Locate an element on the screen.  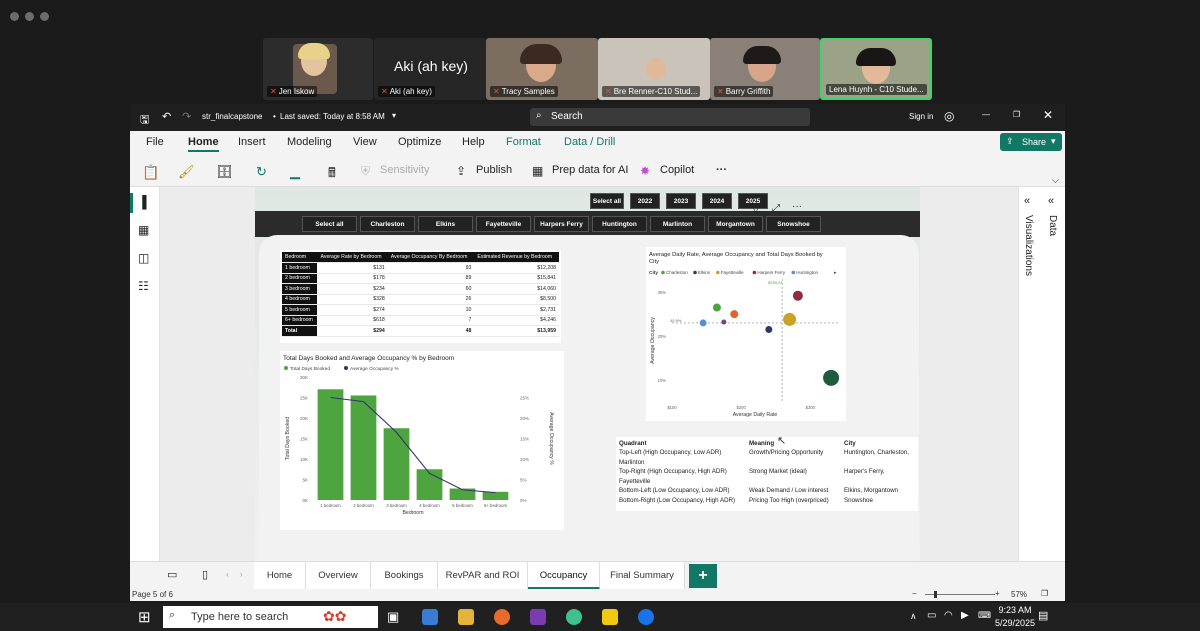
menu-home: Home is located at coordinates (203, 144).